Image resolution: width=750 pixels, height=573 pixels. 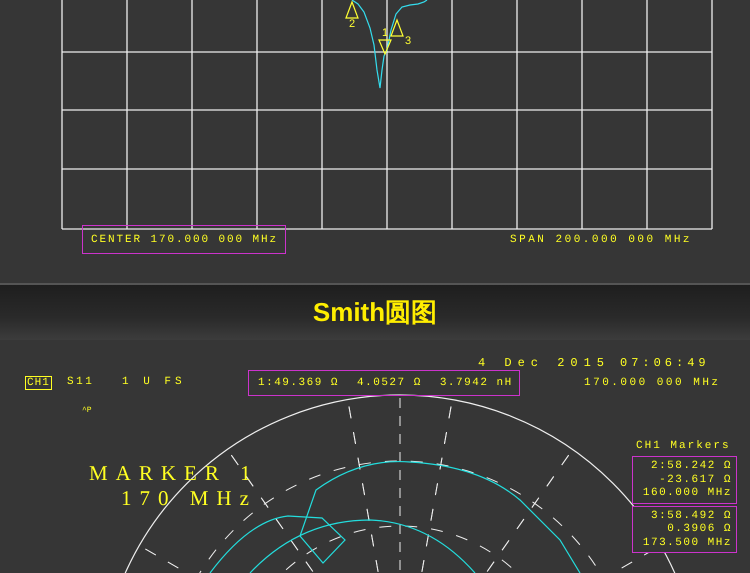 What do you see at coordinates (189, 498) in the screenshot?
I see `marker-frequency: 170 MHz` at bounding box center [189, 498].